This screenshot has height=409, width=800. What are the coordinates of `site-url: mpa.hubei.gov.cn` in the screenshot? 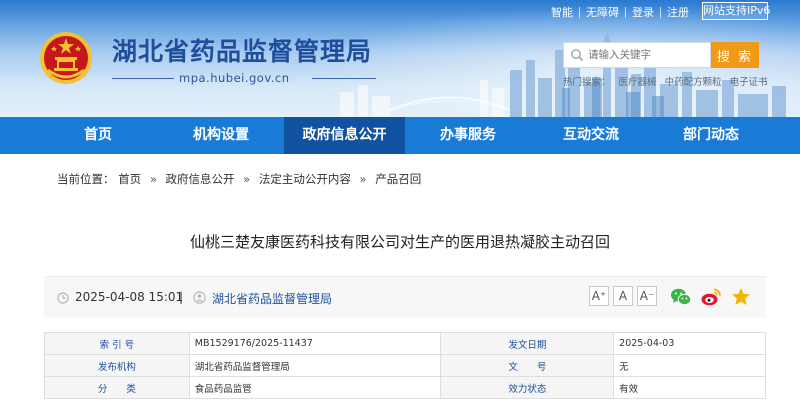 It's located at (234, 78).